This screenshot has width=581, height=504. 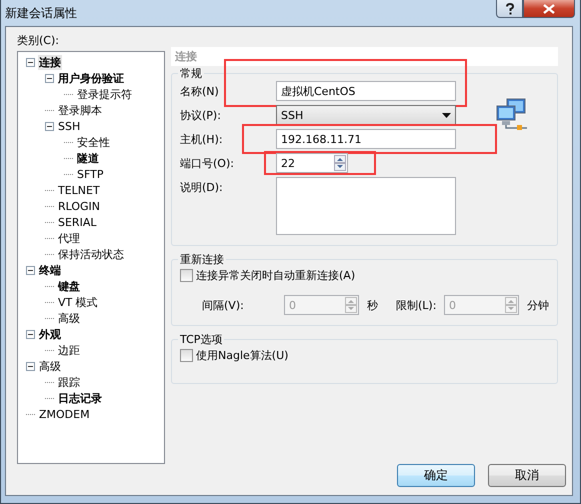 What do you see at coordinates (201, 339) in the screenshot?
I see `group-title: TCP选项` at bounding box center [201, 339].